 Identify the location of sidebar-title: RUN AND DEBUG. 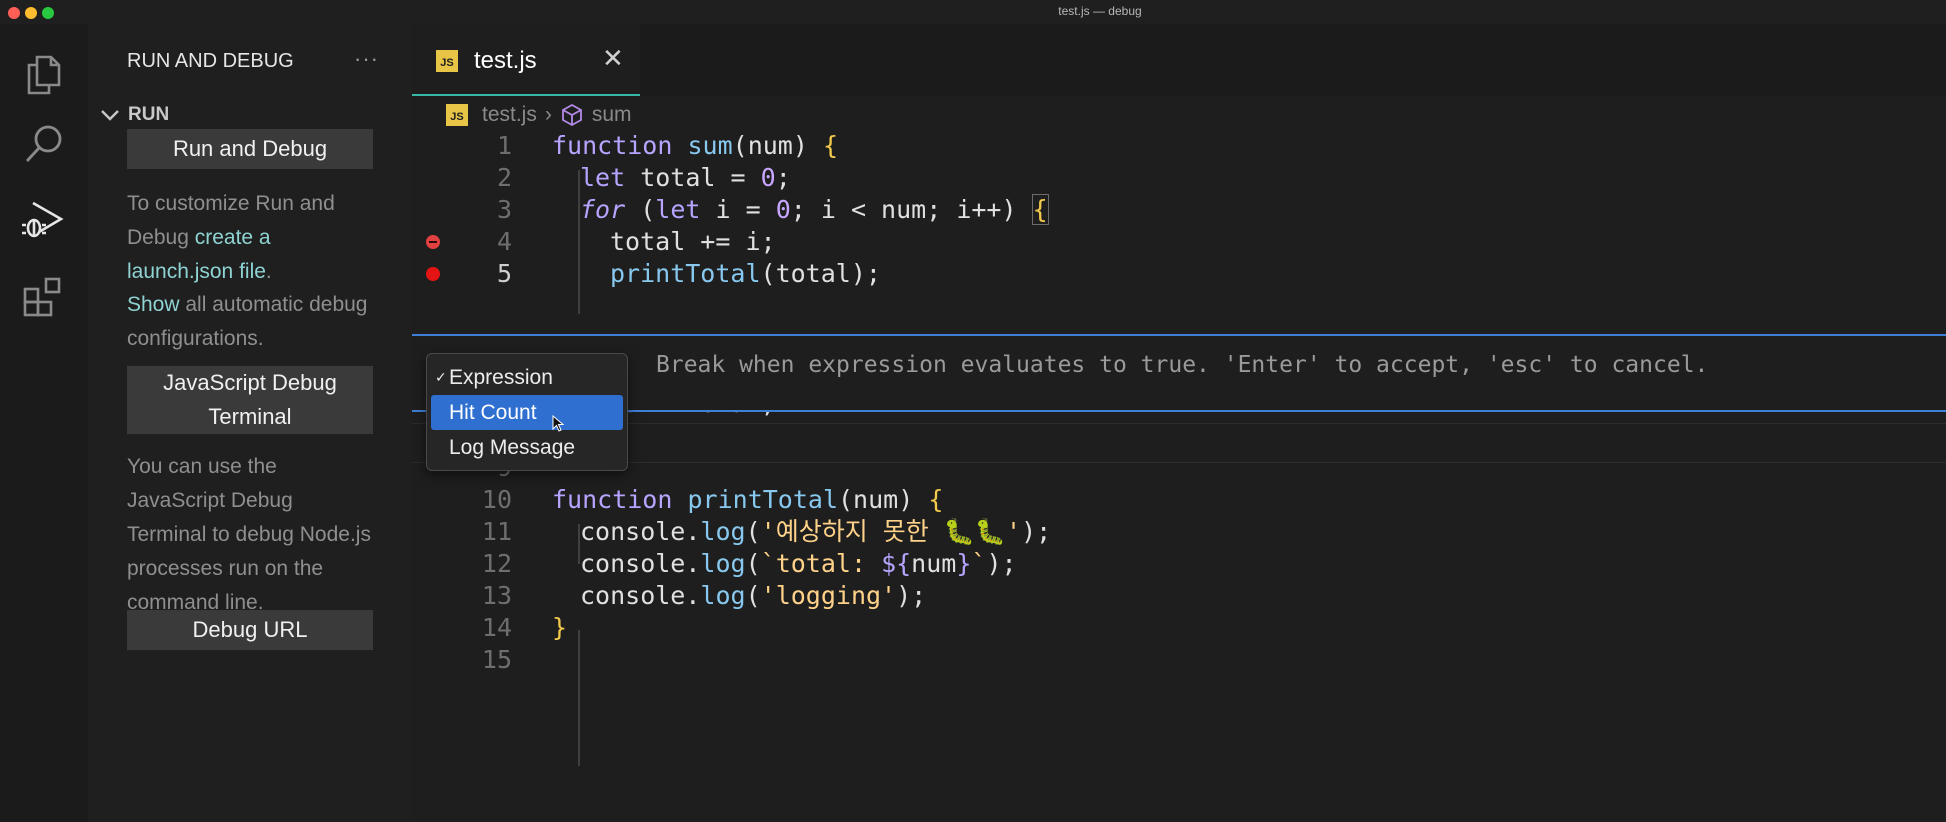
(210, 61).